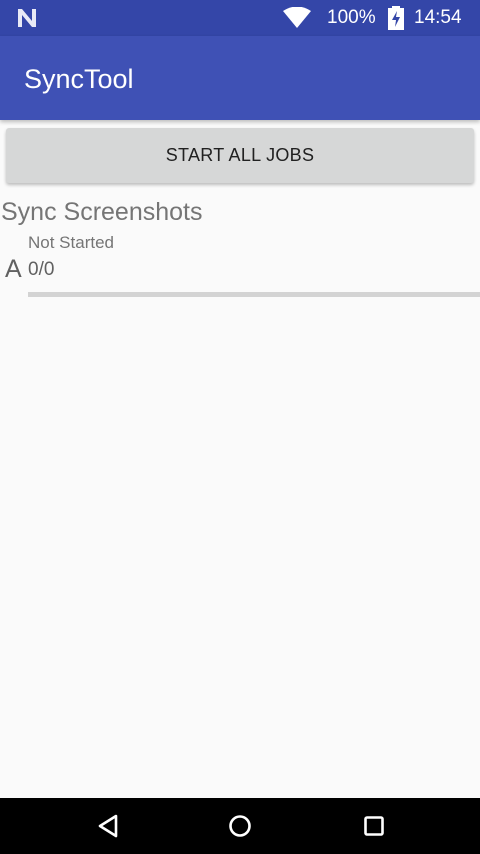 This screenshot has width=480, height=854. What do you see at coordinates (41, 269) in the screenshot?
I see `job-count: 0/0` at bounding box center [41, 269].